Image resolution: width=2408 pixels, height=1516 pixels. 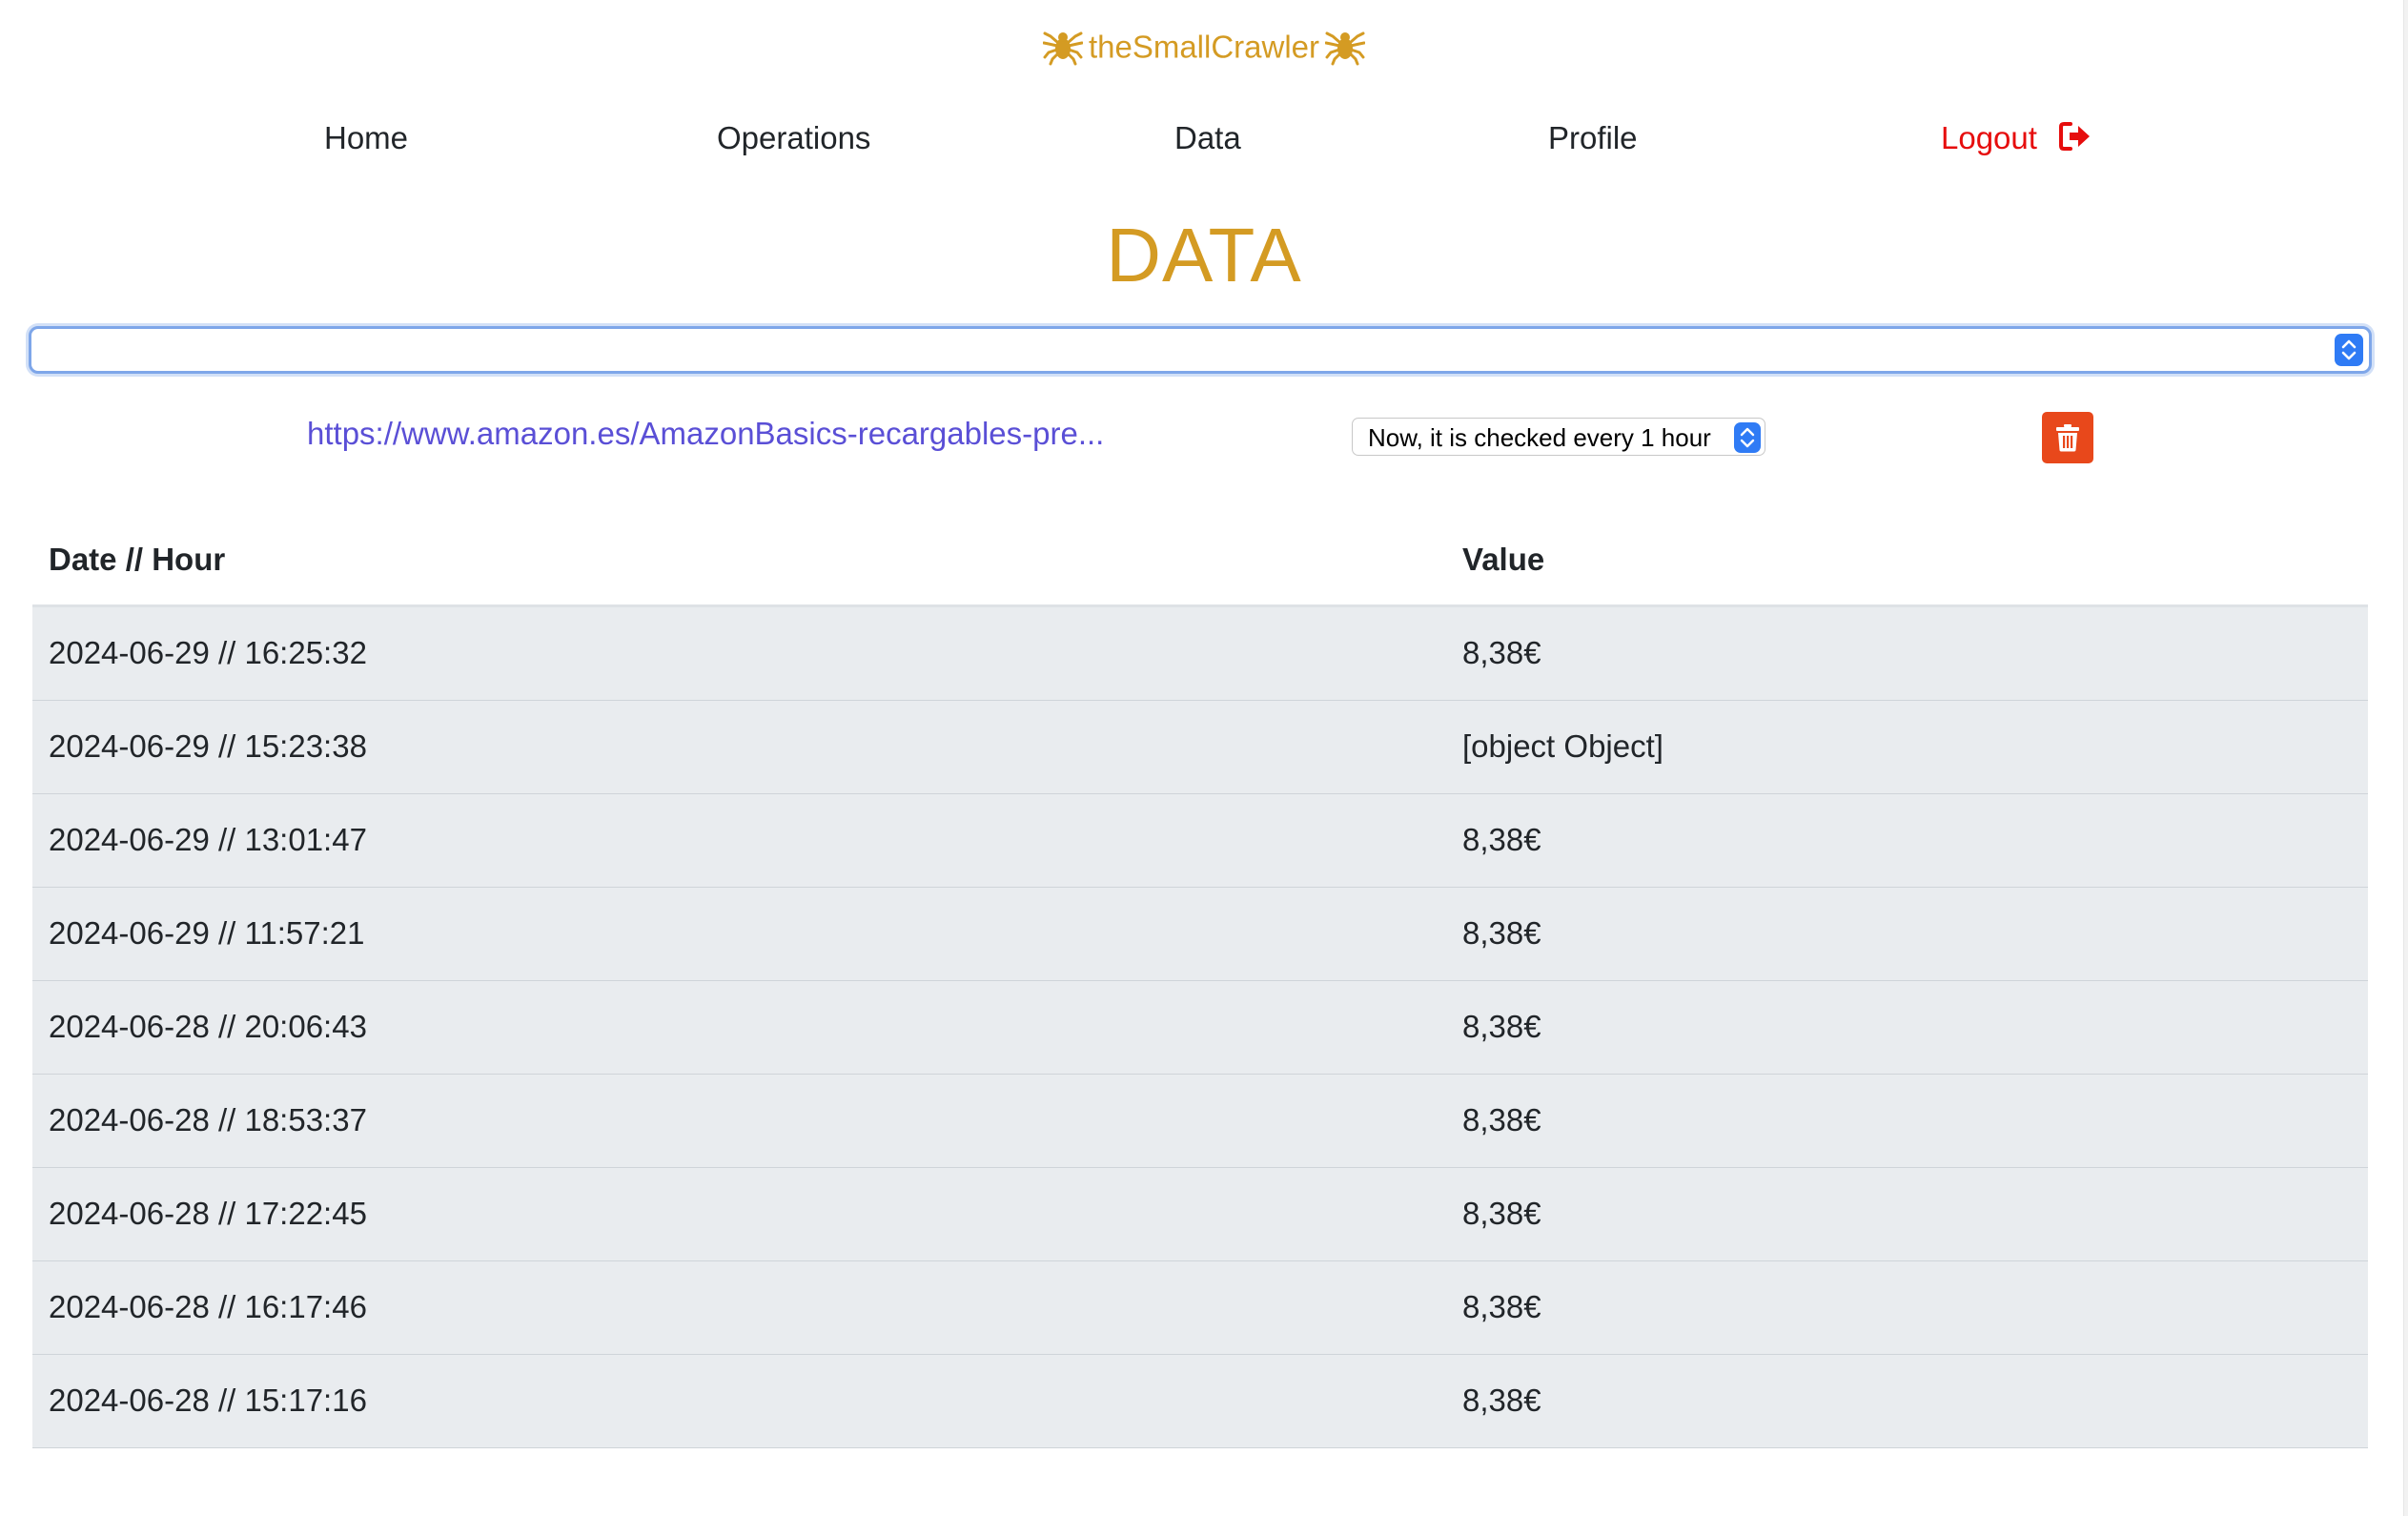 What do you see at coordinates (1989, 137) in the screenshot?
I see `logout-label: Logout` at bounding box center [1989, 137].